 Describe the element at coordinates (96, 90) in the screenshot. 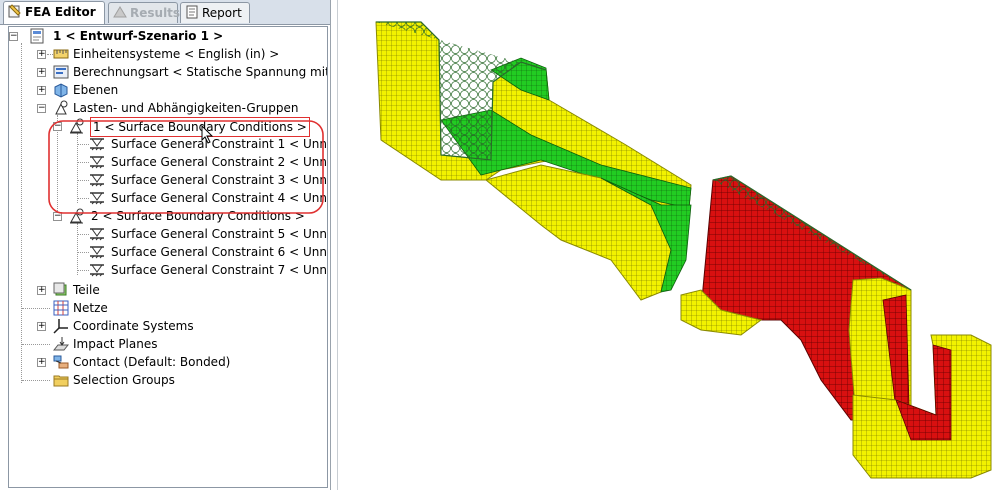

I see `tree-item-planes-label: Ebenen` at that location.